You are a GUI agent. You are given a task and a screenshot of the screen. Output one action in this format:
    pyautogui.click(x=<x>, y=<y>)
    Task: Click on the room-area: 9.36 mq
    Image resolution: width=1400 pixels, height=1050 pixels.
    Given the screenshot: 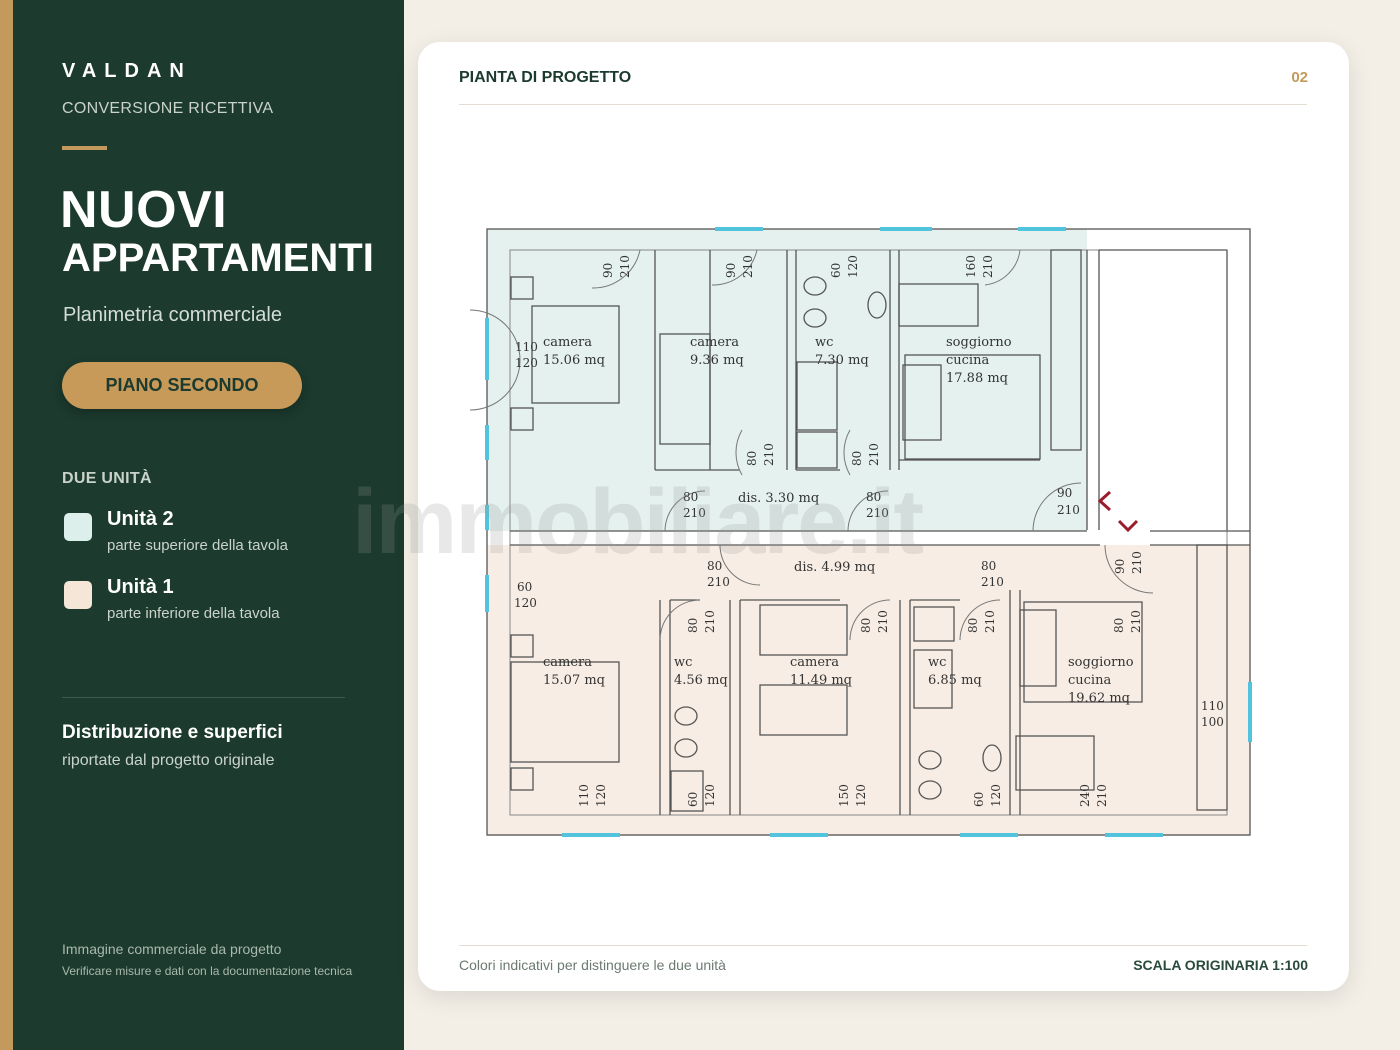 What is the action you would take?
    pyautogui.click(x=717, y=360)
    